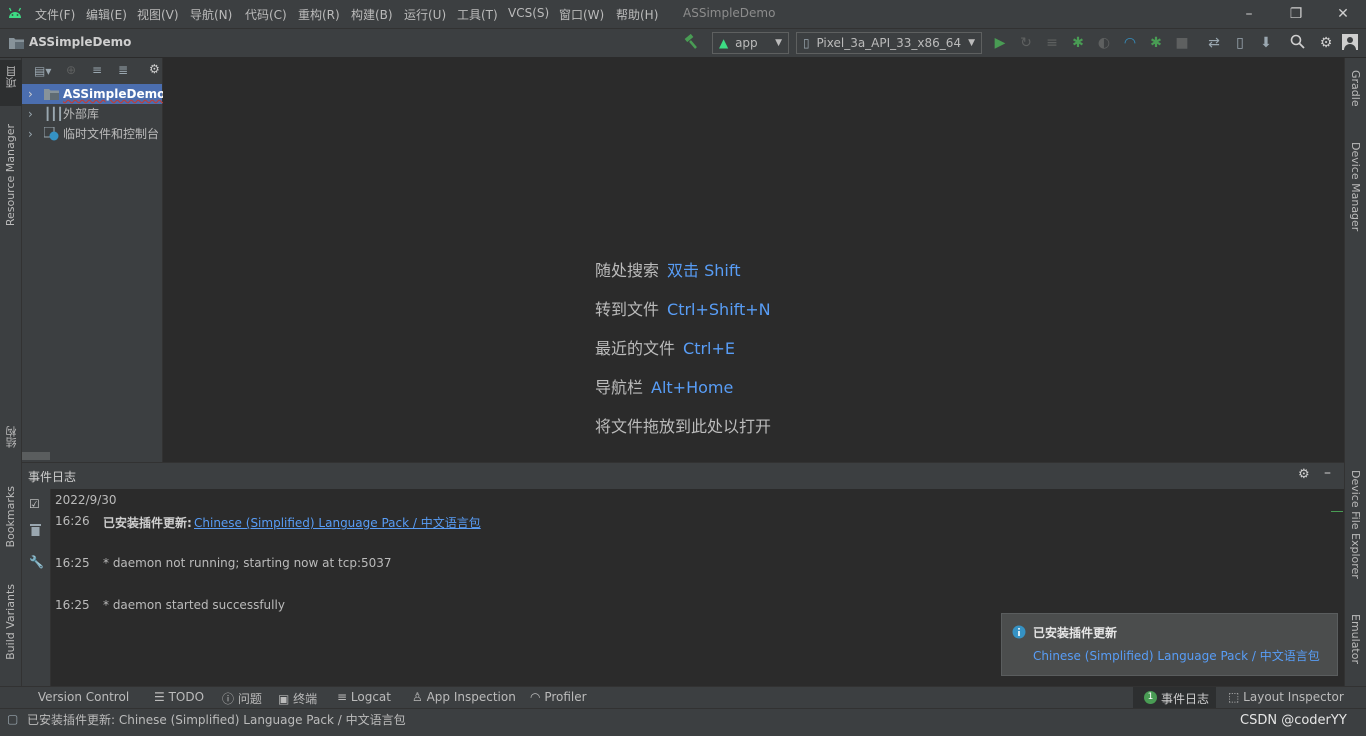 This screenshot has height=736, width=1366. What do you see at coordinates (194, 605) in the screenshot?
I see `log-message: * daemon started successfully` at bounding box center [194, 605].